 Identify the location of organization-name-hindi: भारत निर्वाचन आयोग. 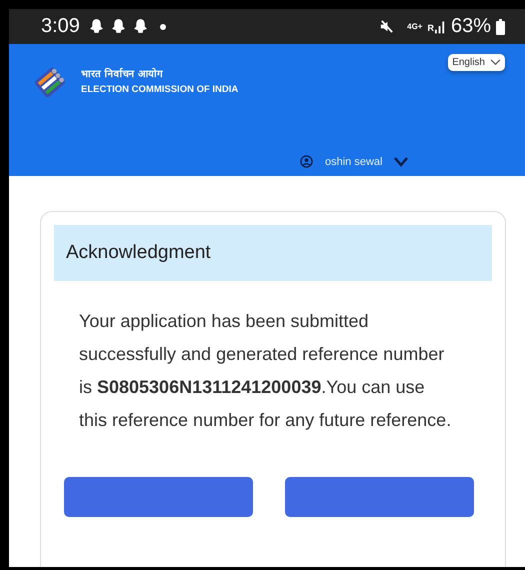
(122, 73).